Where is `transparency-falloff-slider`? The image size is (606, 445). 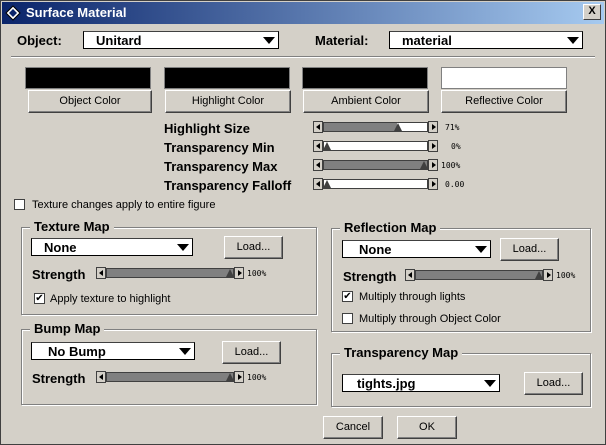 transparency-falloff-slider is located at coordinates (375, 184).